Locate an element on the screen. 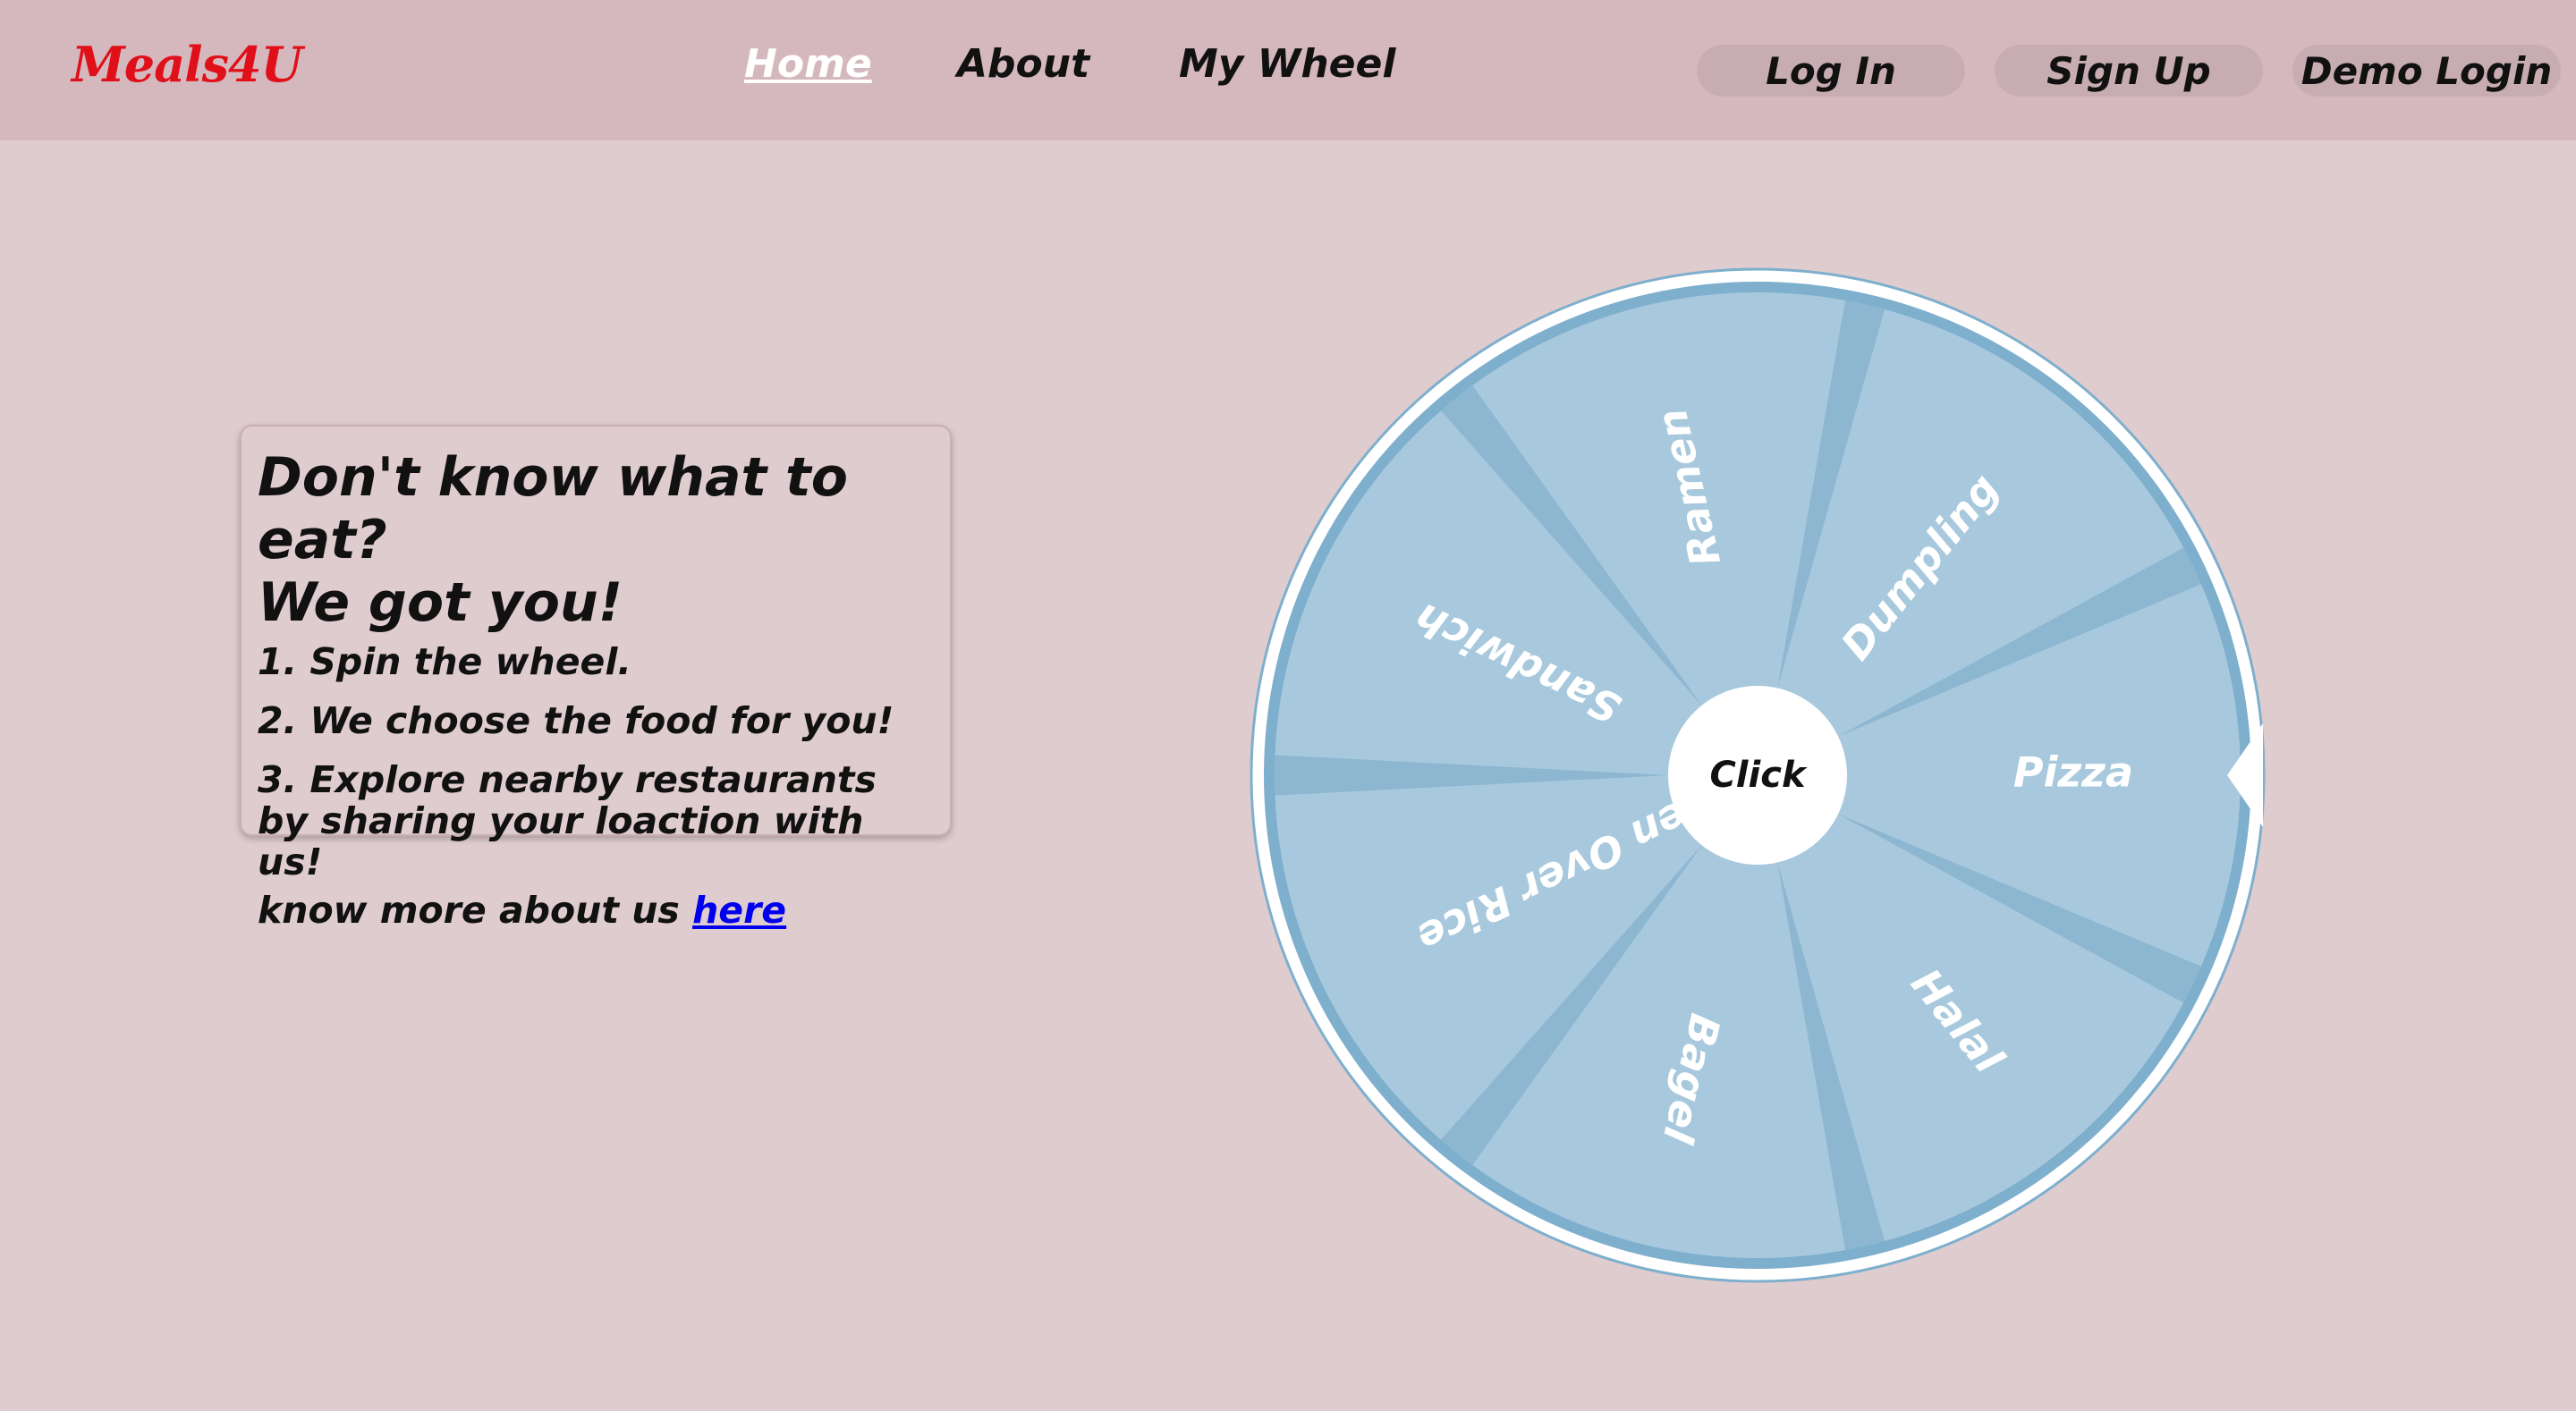 The height and width of the screenshot is (1411, 2576). demo-login-button: Demo Login is located at coordinates (2426, 71).